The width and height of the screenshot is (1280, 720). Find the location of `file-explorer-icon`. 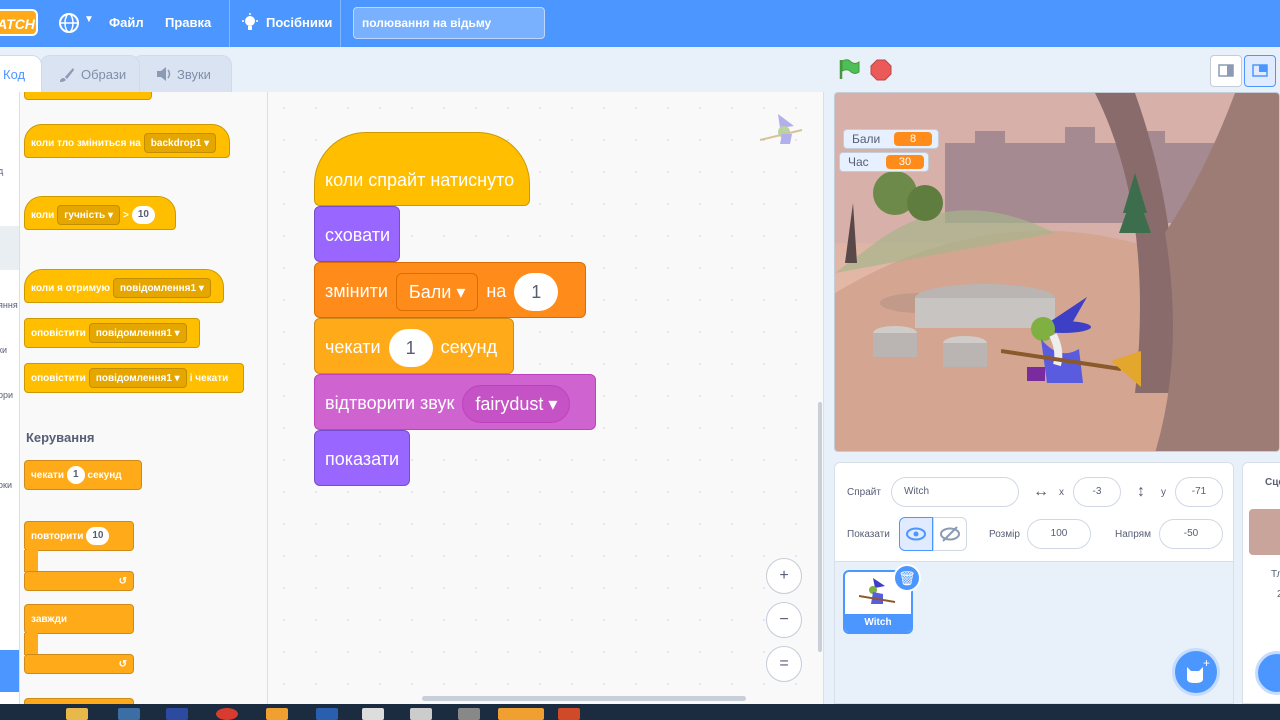

file-explorer-icon is located at coordinates (77, 714).